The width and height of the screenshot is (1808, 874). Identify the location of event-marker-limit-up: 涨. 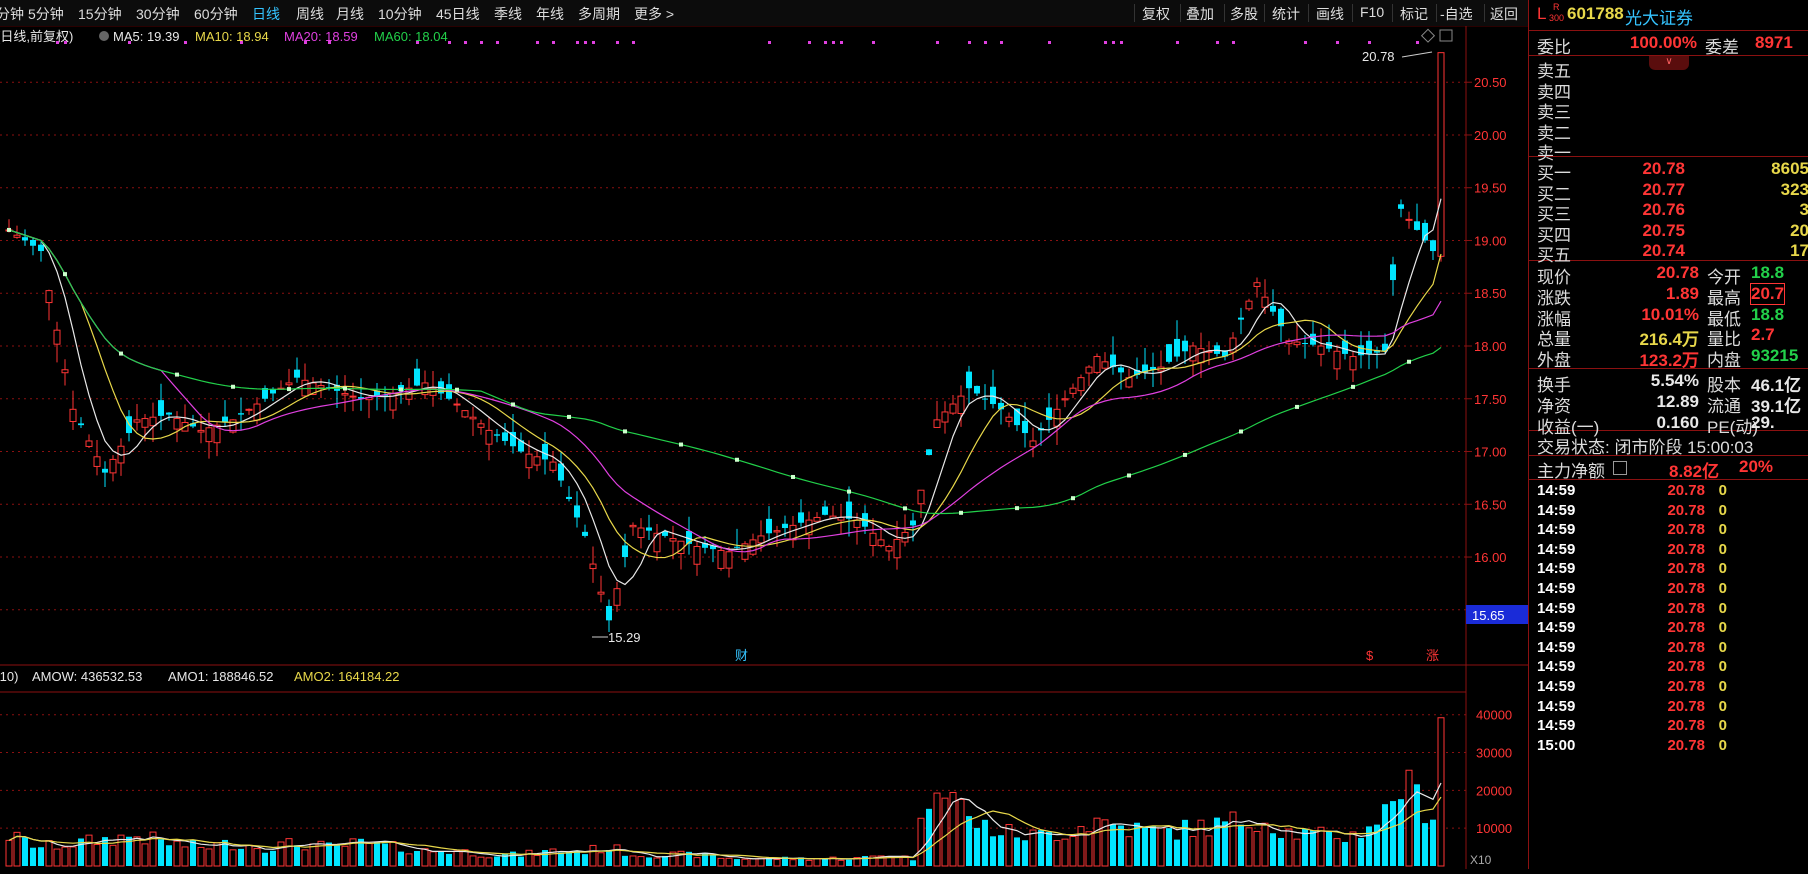
(1432, 655).